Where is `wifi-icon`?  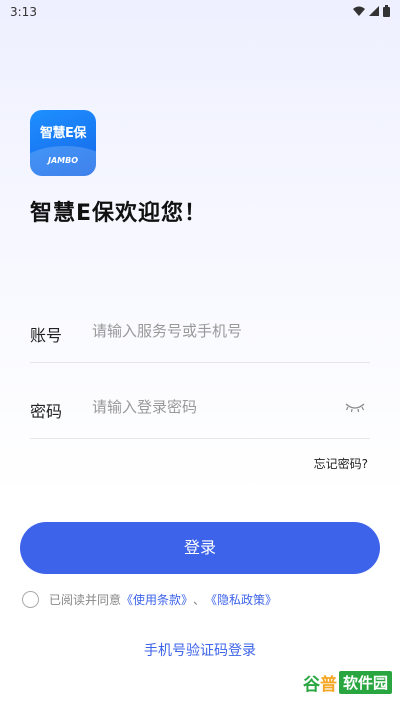
wifi-icon is located at coordinates (359, 11).